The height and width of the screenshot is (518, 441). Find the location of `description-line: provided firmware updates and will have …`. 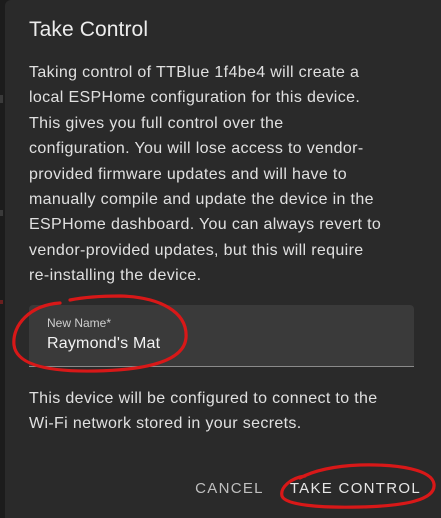

description-line: provided firmware updates and will have … is located at coordinates (188, 174).